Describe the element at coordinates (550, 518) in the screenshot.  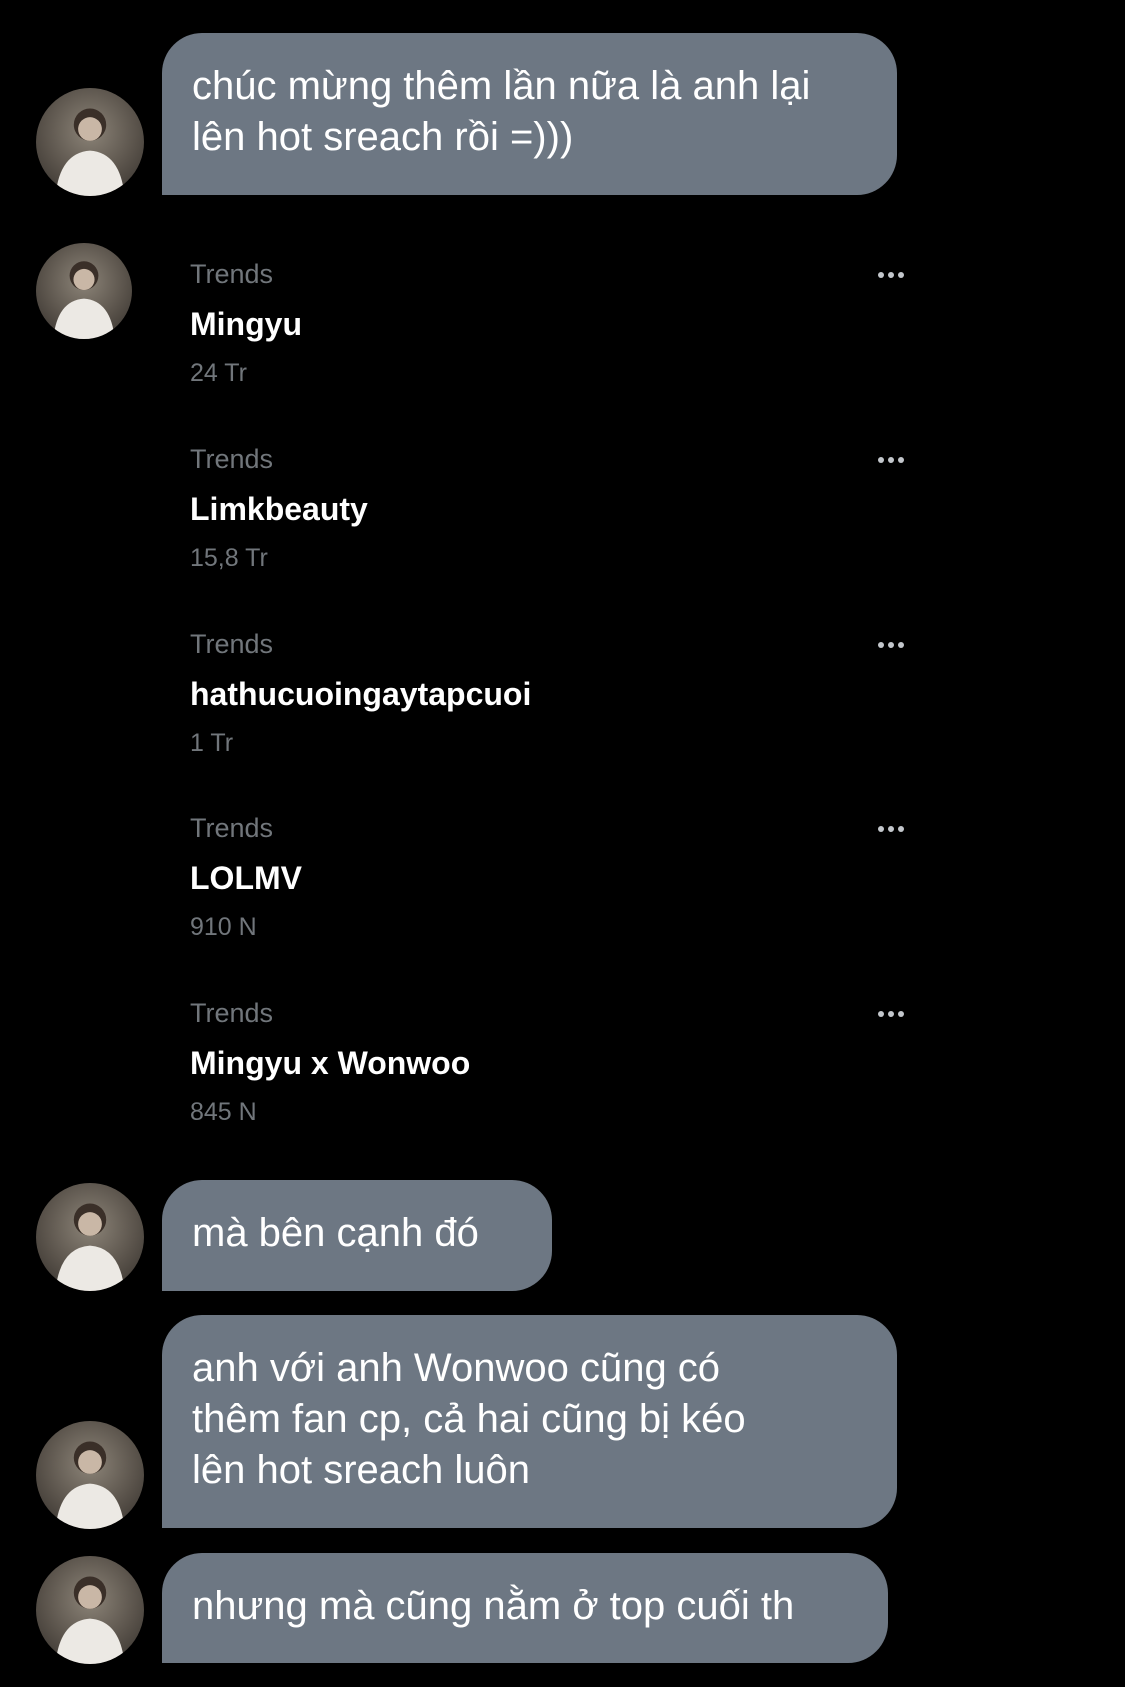
I see `trend-item: Trends Limkbeauty 15,8 Tr` at that location.